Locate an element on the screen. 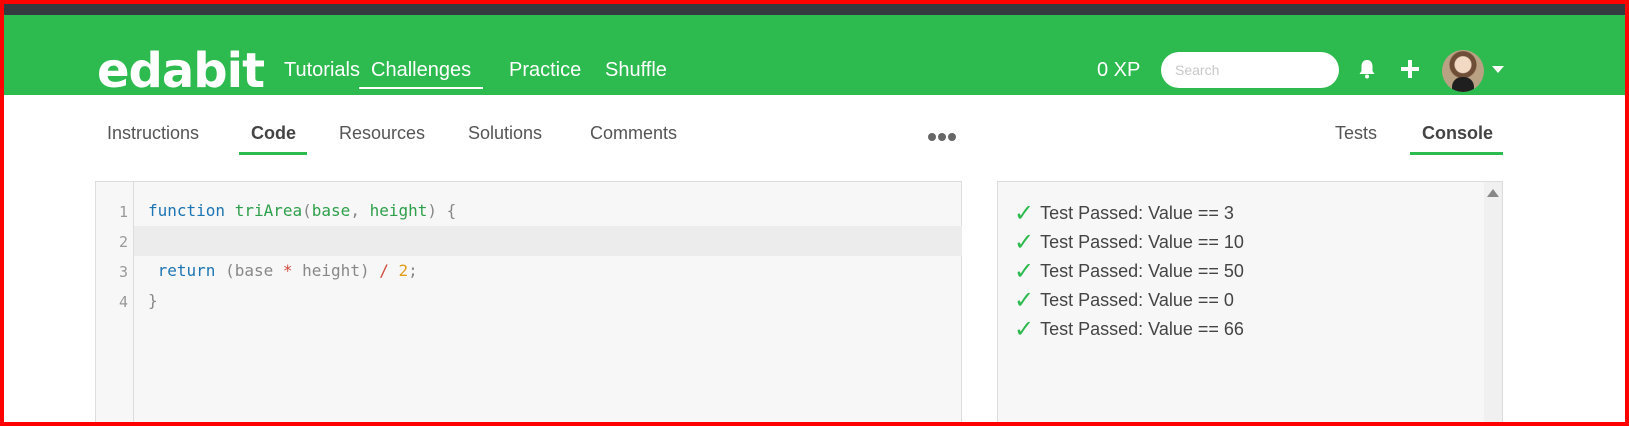  tab-code: Code is located at coordinates (273, 133).